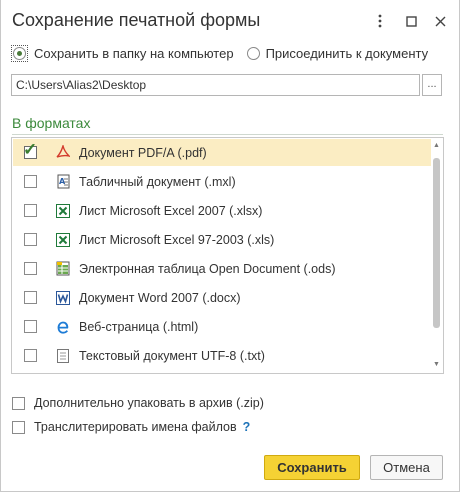 This screenshot has height=493, width=461. Describe the element at coordinates (440, 21) in the screenshot. I see `close-icon` at that location.